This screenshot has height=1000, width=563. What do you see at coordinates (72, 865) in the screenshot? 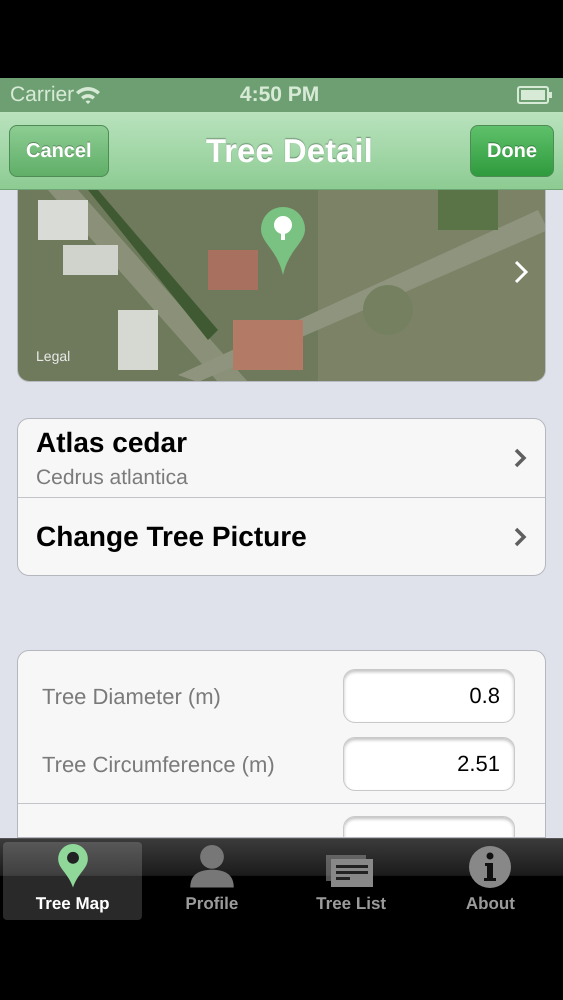
I see `map-pin-icon` at bounding box center [72, 865].